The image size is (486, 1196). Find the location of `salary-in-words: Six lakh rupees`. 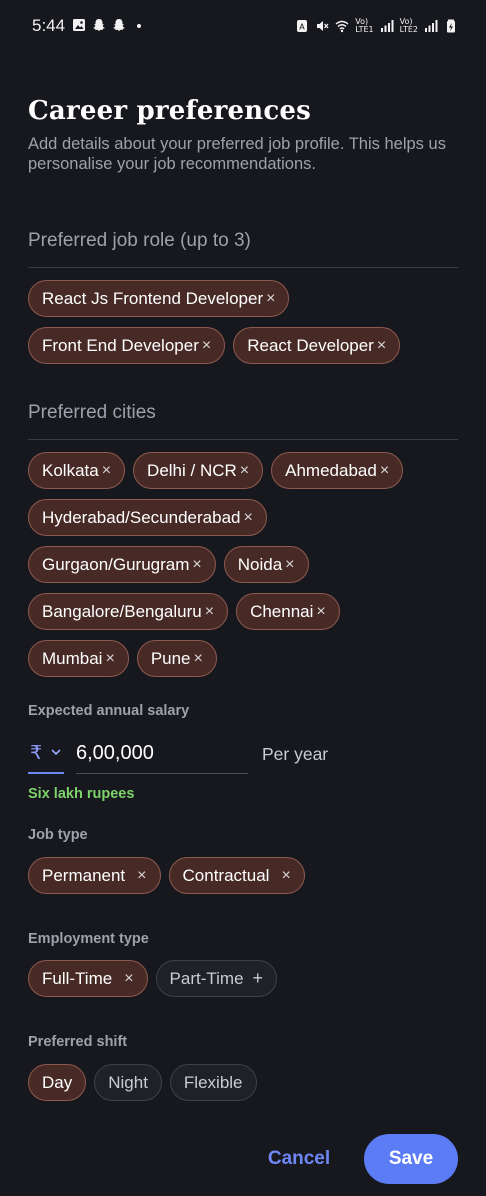

salary-in-words: Six lakh rupees is located at coordinates (81, 794).